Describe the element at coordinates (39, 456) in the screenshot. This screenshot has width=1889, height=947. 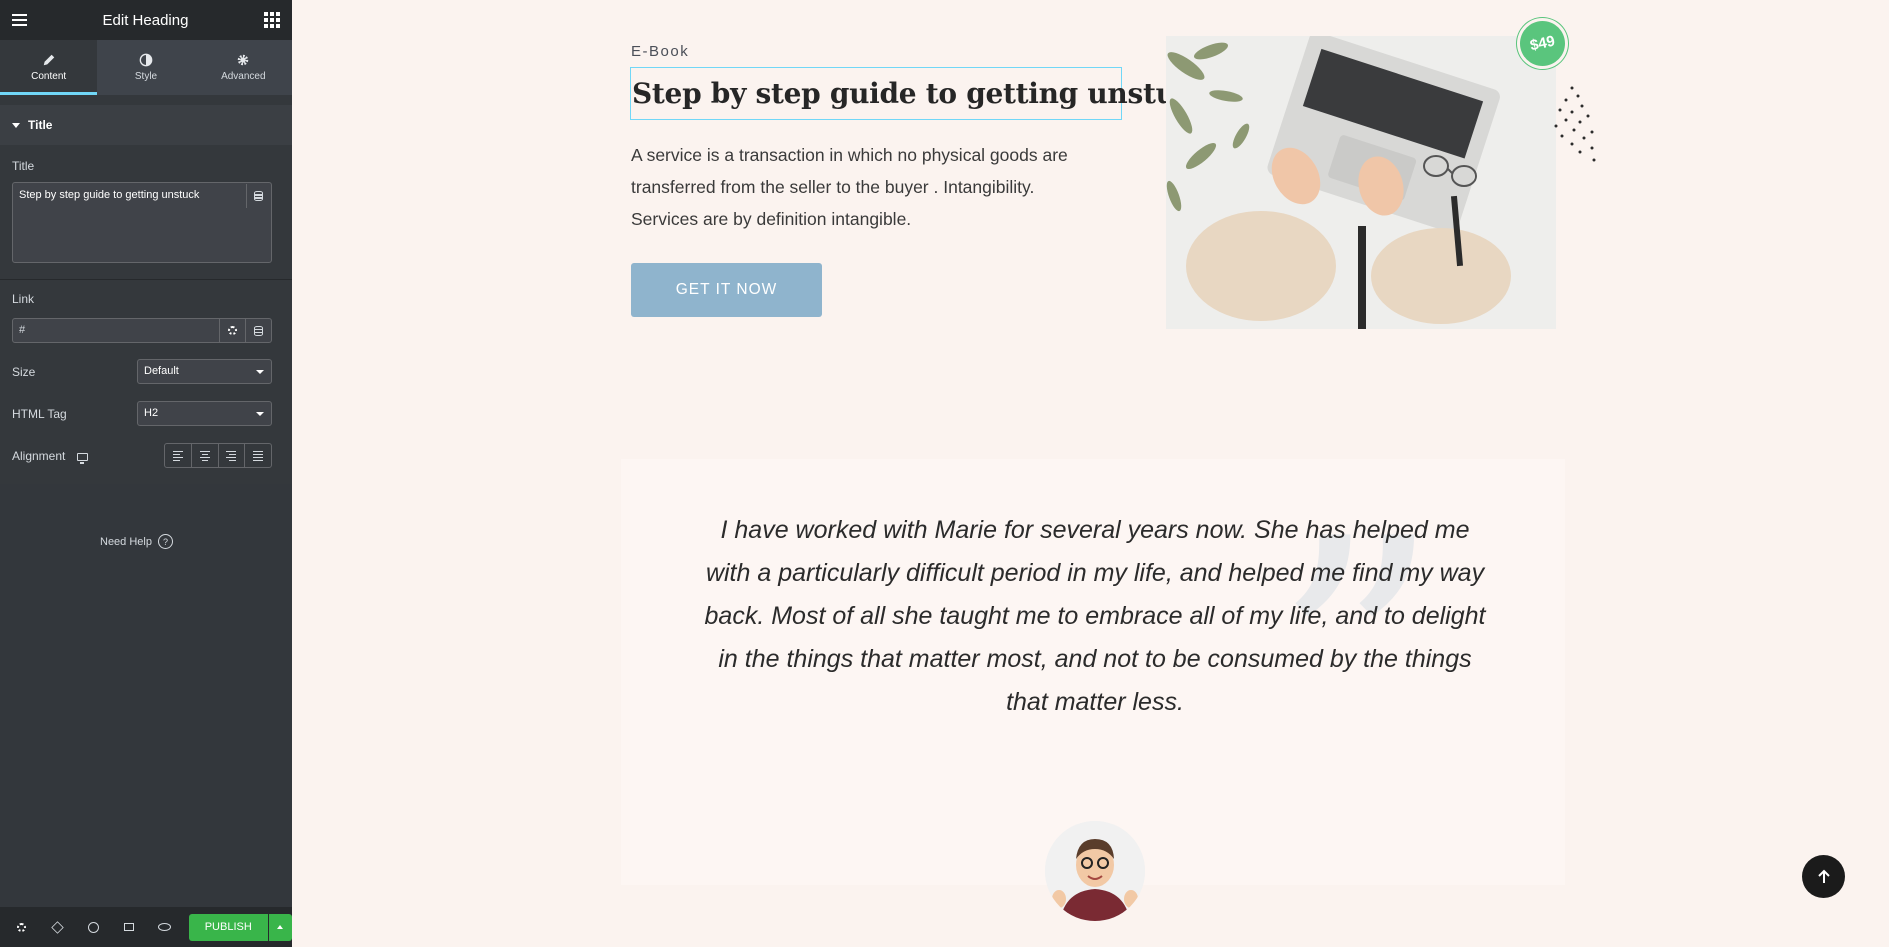
I see `alignment-label-text: Alignment` at that location.